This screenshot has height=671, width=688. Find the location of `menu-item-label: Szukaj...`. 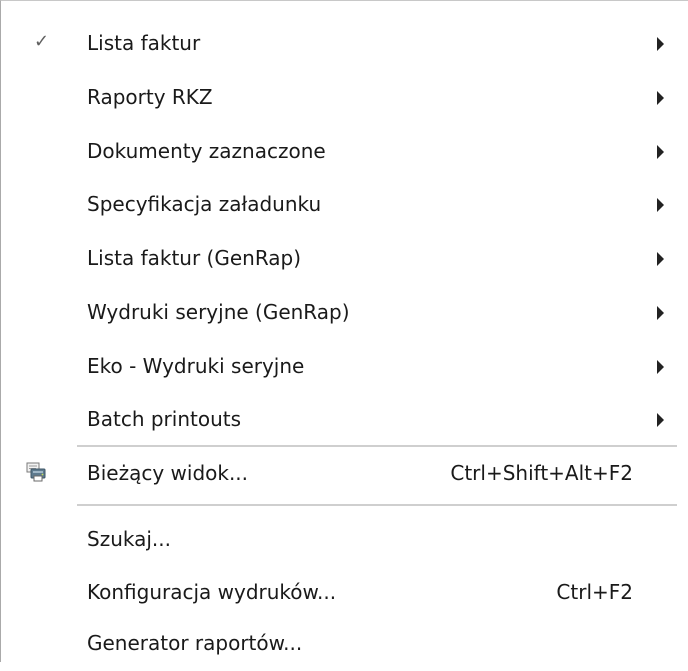

menu-item-label: Szukaj... is located at coordinates (129, 539).